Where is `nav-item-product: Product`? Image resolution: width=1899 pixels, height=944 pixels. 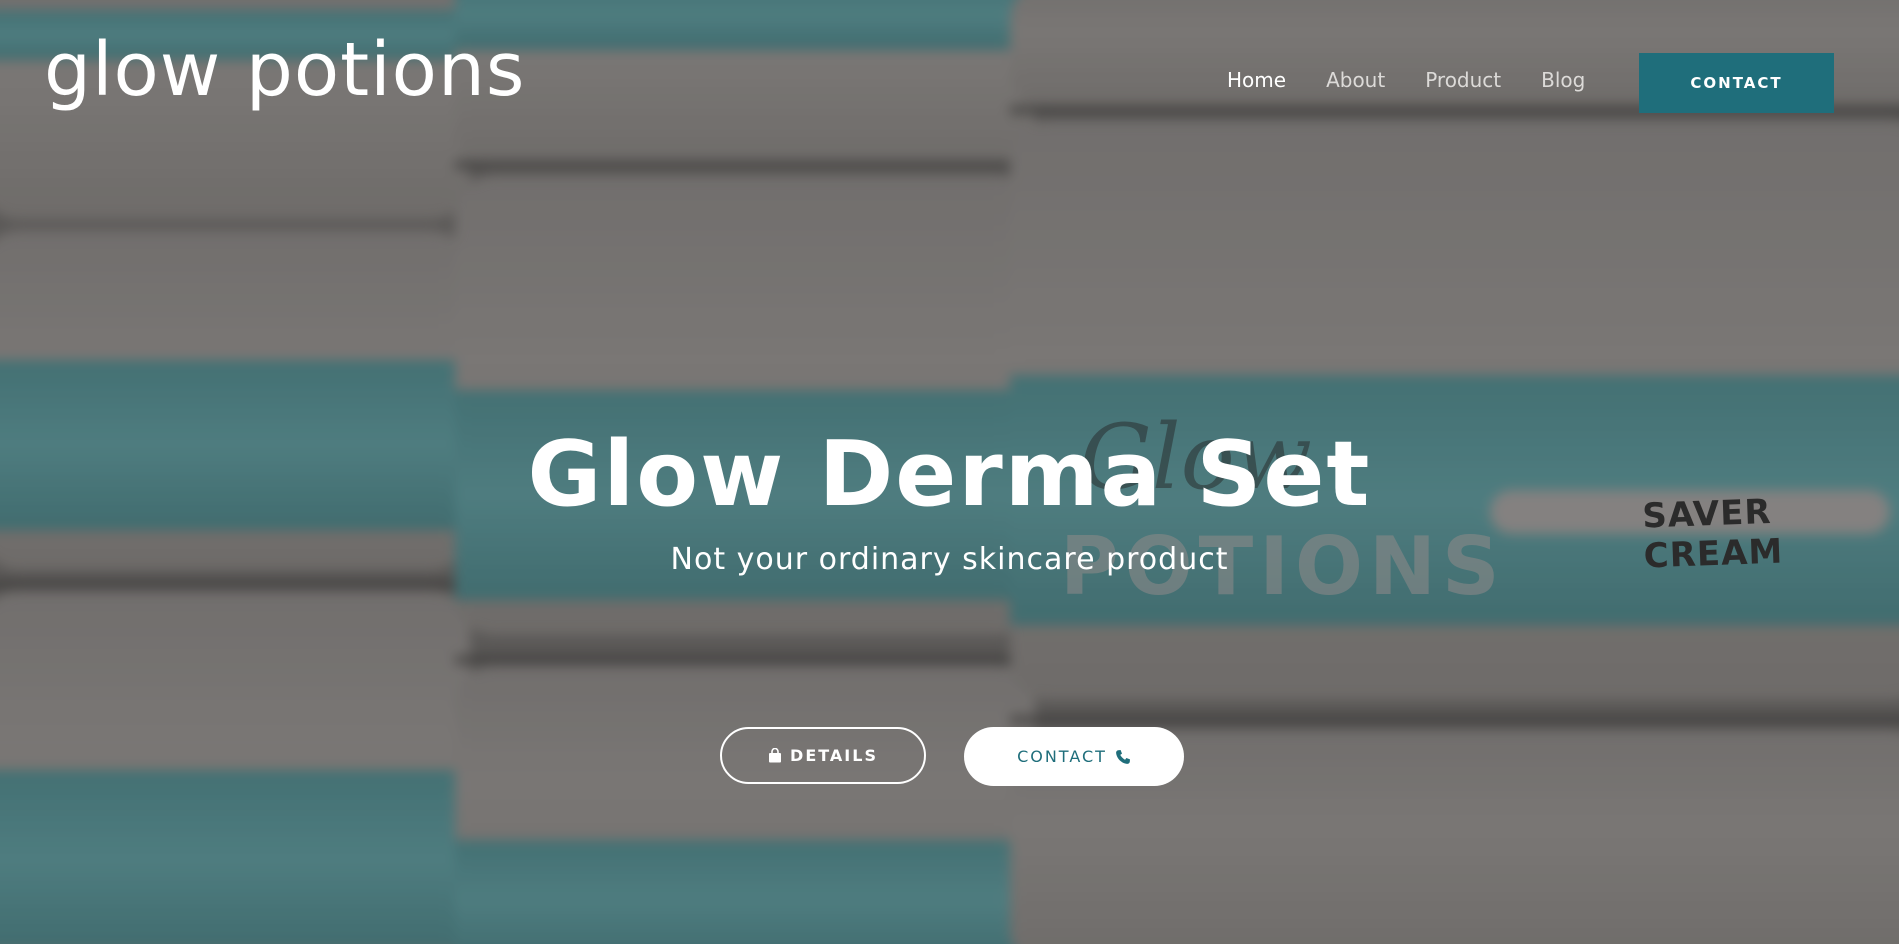
nav-item-product: Product is located at coordinates (1463, 80).